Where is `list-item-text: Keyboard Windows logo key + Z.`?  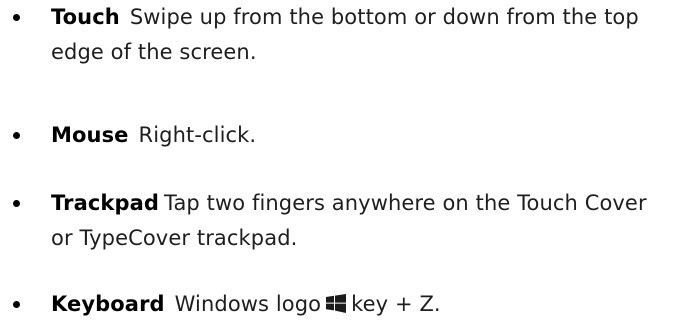
list-item-text: Keyboard Windows logo key + Z. is located at coordinates (363, 304).